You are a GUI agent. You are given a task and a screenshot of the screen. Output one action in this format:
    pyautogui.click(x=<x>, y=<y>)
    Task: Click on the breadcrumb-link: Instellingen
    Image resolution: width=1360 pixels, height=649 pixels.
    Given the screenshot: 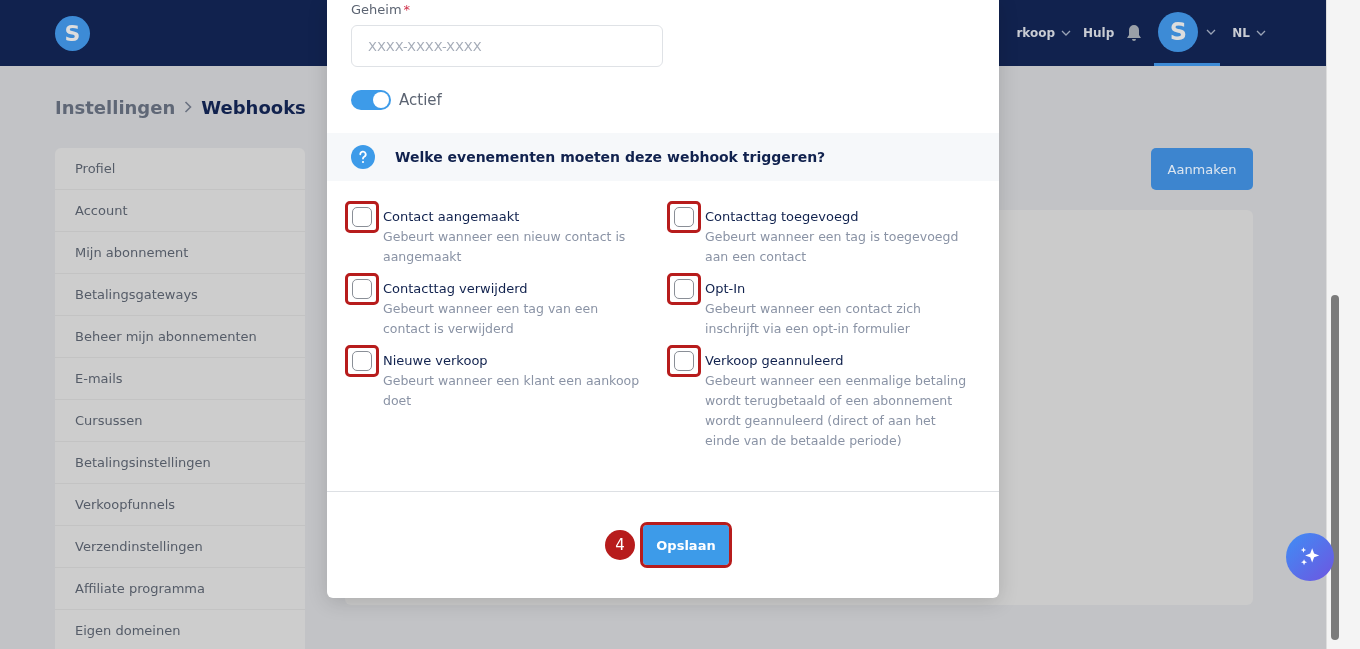 What is the action you would take?
    pyautogui.click(x=115, y=107)
    